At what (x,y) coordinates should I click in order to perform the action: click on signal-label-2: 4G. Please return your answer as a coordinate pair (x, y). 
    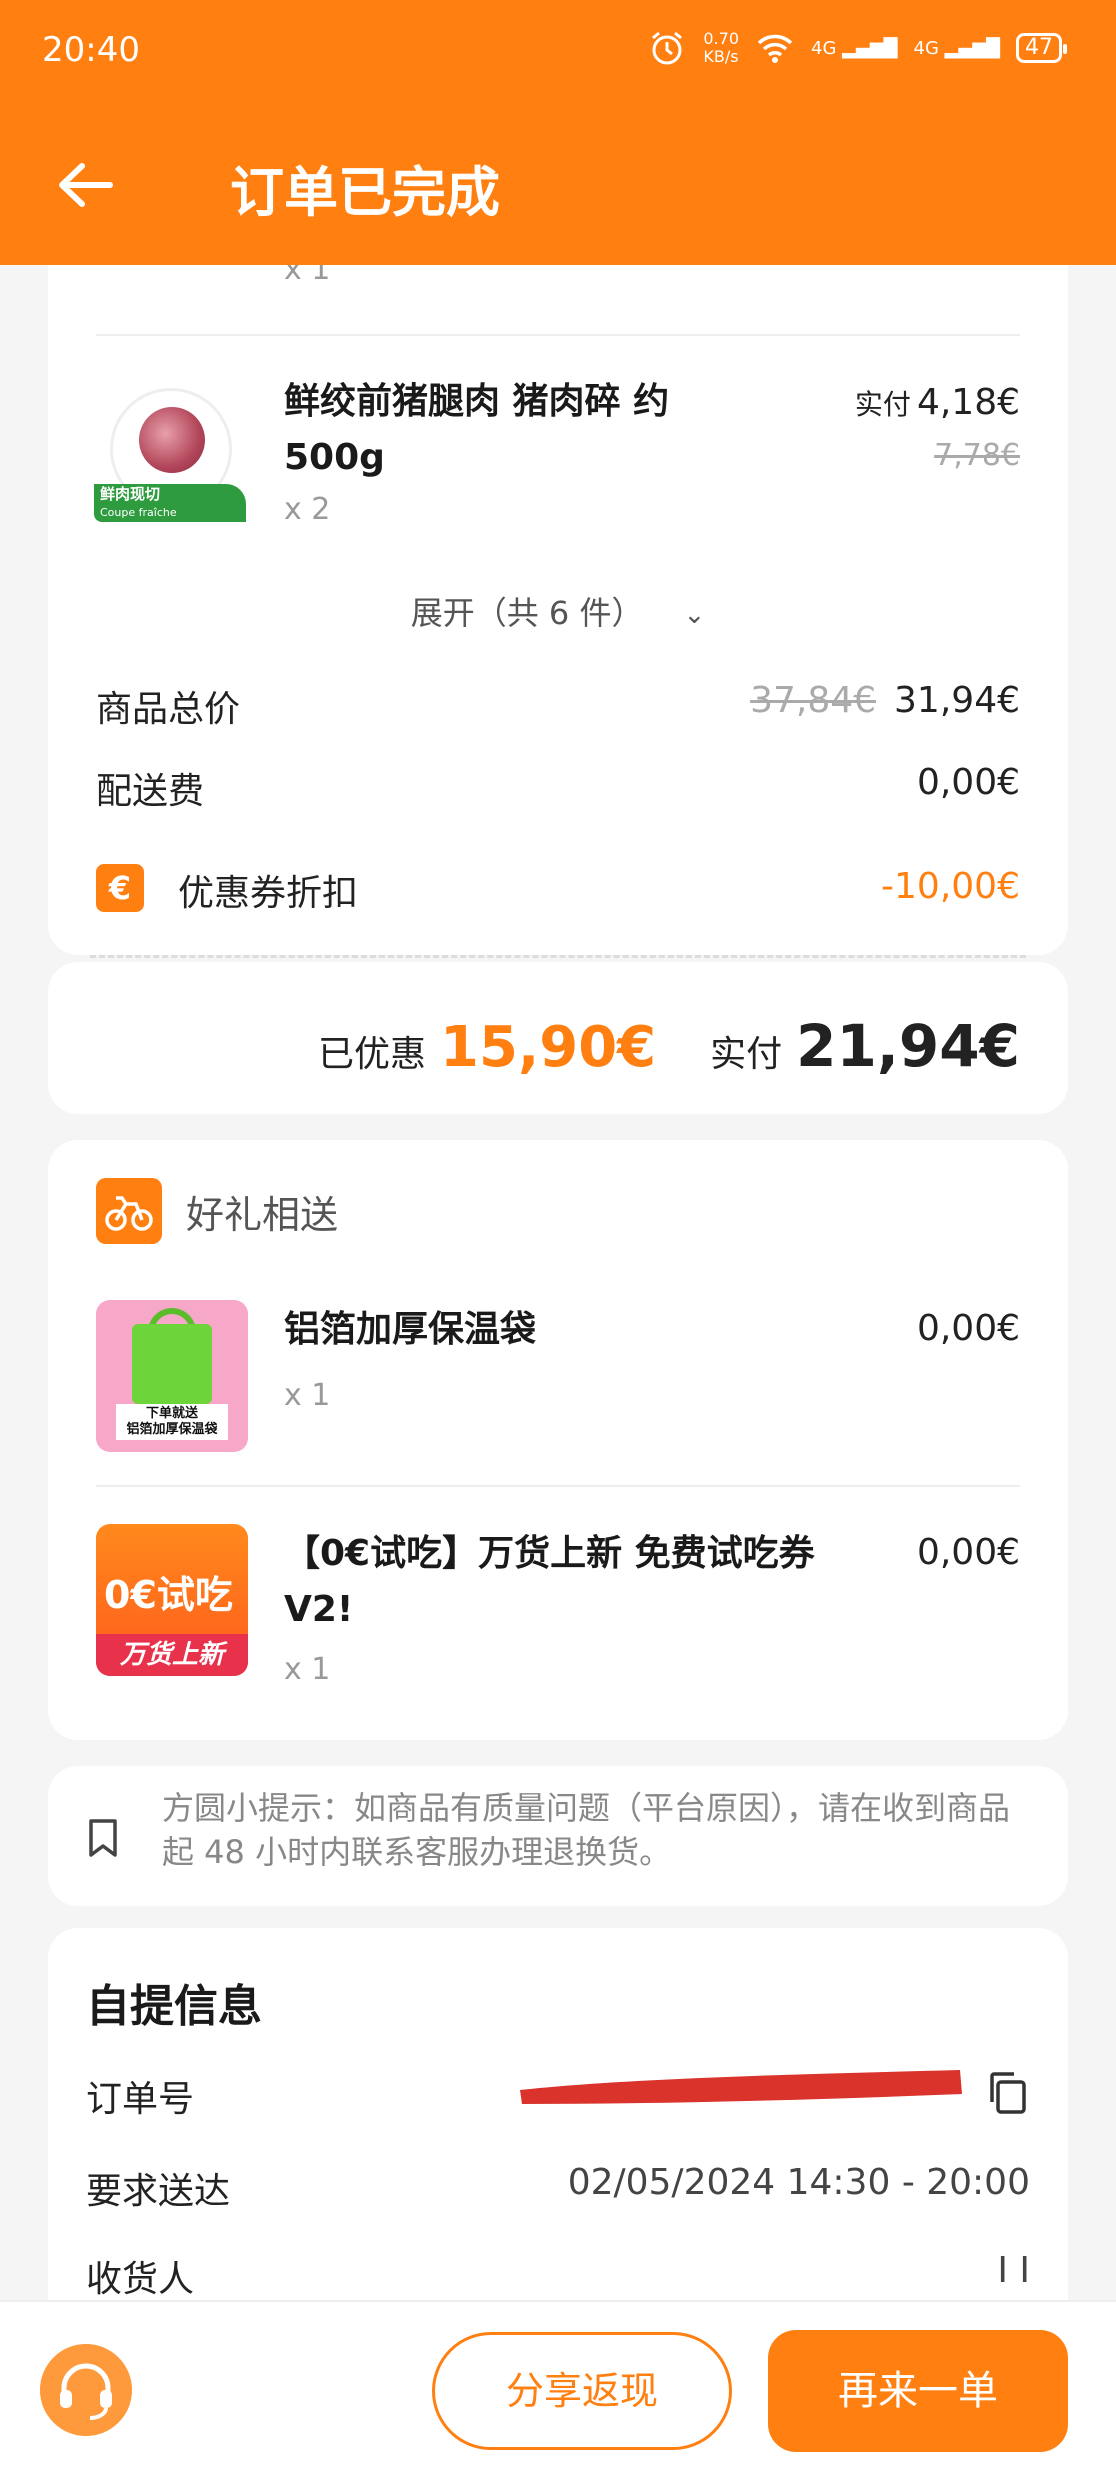
    Looking at the image, I should click on (926, 48).